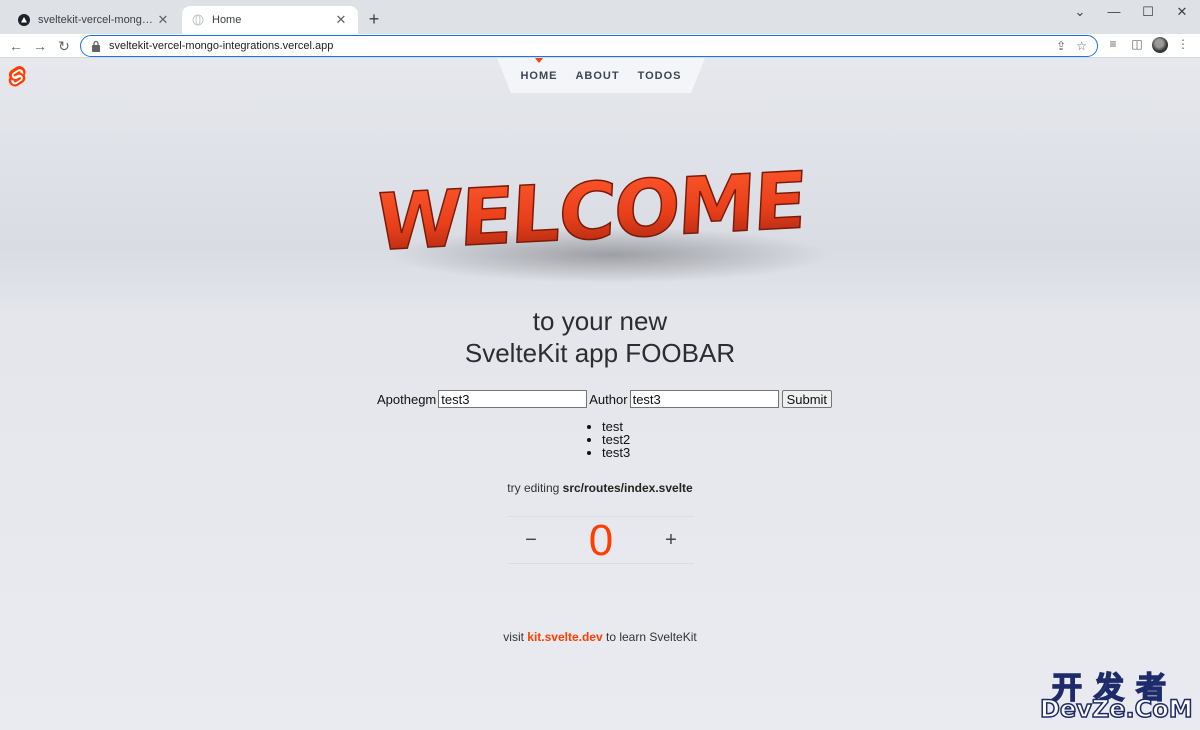  Describe the element at coordinates (1113, 44) in the screenshot. I see `reading-list-icon: ≡` at that location.